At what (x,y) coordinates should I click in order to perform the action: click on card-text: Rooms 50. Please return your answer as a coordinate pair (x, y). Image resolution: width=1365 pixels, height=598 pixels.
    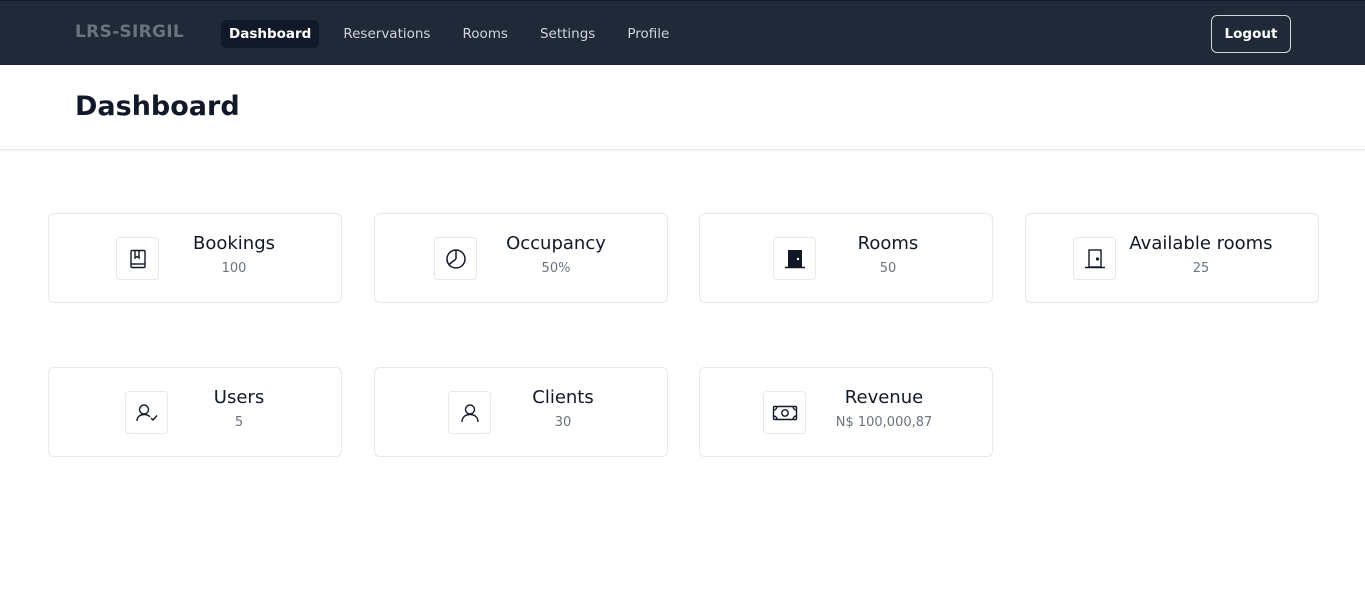
    Looking at the image, I should click on (888, 254).